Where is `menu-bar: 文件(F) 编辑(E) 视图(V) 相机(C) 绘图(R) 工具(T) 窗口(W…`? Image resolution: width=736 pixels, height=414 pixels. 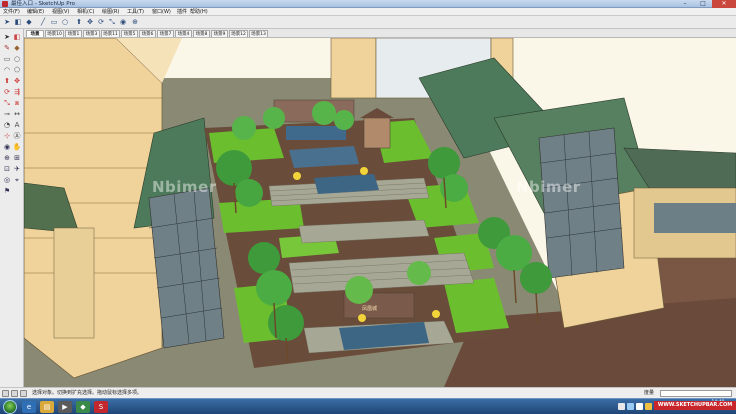 menu-bar: 文件(F) 编辑(E) 视图(V) 相机(C) 绘图(R) 工具(T) 窗口(W… is located at coordinates (368, 12).